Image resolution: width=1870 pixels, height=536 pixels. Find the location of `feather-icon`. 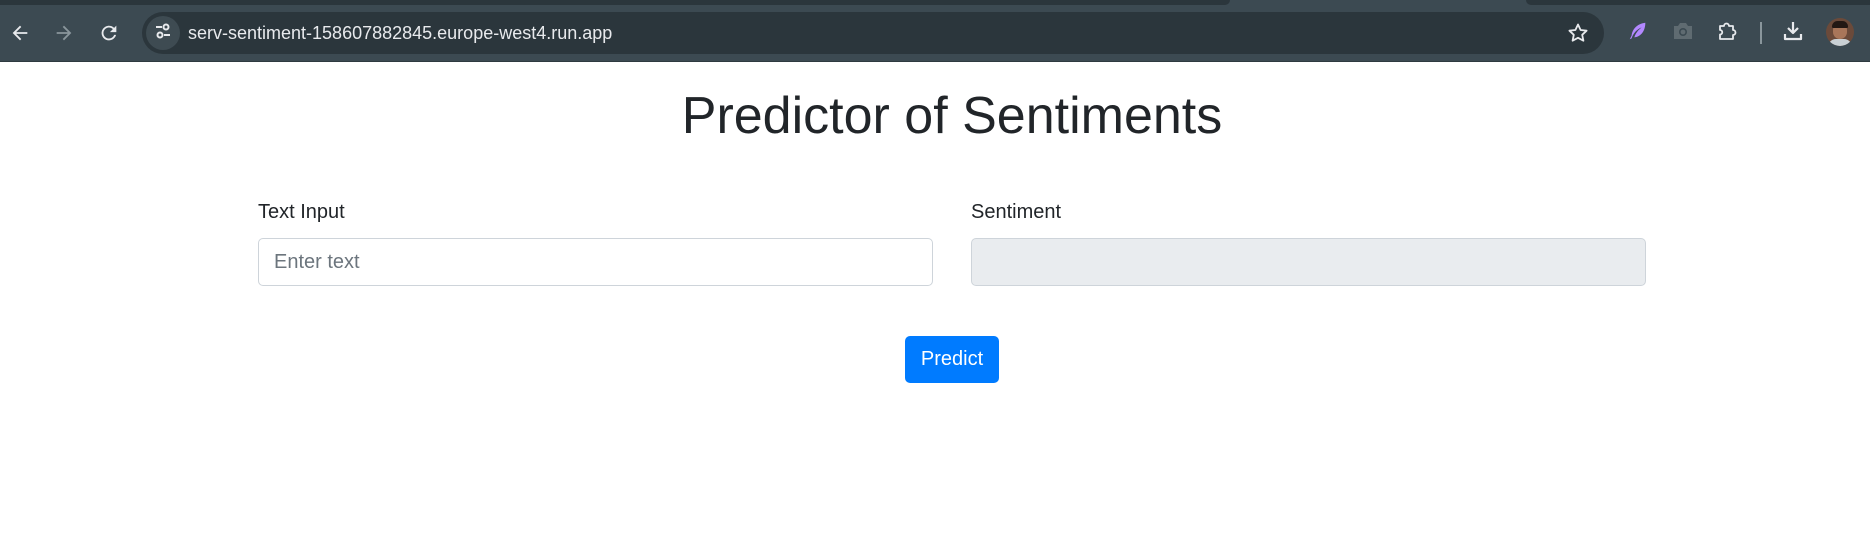

feather-icon is located at coordinates (1638, 33).